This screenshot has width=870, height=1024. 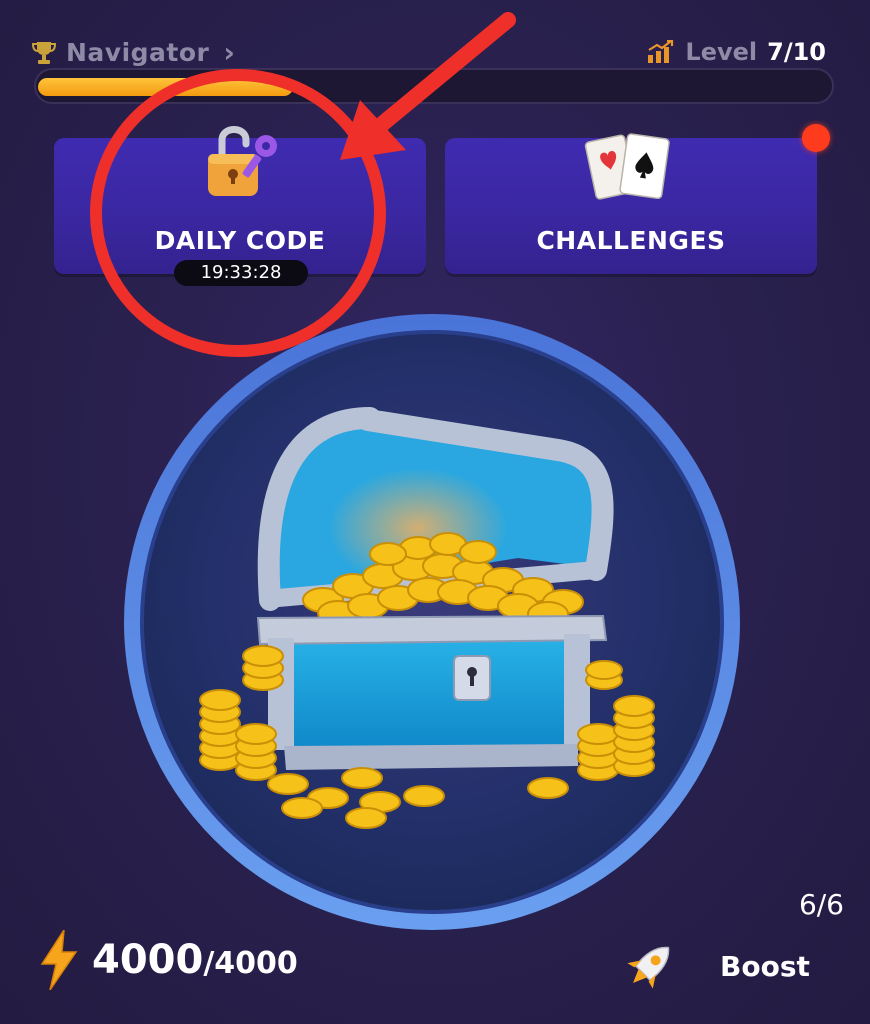 I want to click on level-indicator: Level 7/10, so click(x=736, y=52).